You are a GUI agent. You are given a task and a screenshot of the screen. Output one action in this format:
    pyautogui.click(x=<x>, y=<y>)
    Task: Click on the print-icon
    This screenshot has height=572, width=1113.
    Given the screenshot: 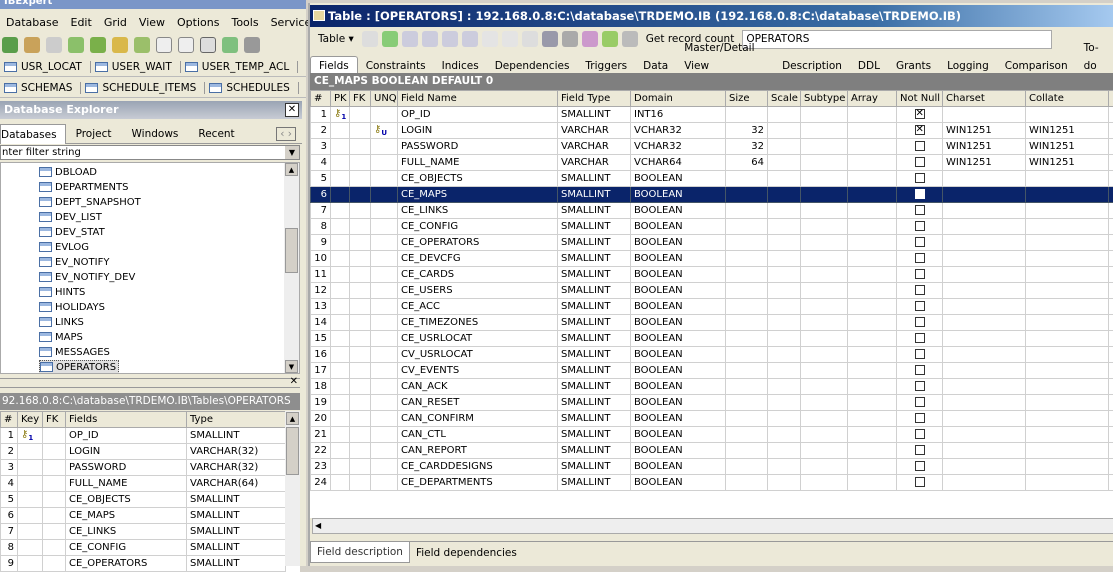 What is the action you would take?
    pyautogui.click(x=252, y=45)
    